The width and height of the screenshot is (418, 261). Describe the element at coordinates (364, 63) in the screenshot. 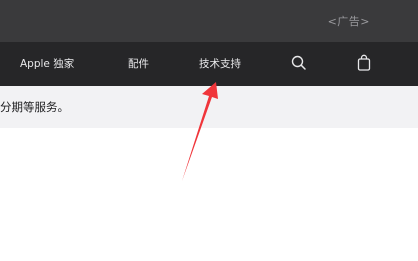

I see `bag-icon` at that location.